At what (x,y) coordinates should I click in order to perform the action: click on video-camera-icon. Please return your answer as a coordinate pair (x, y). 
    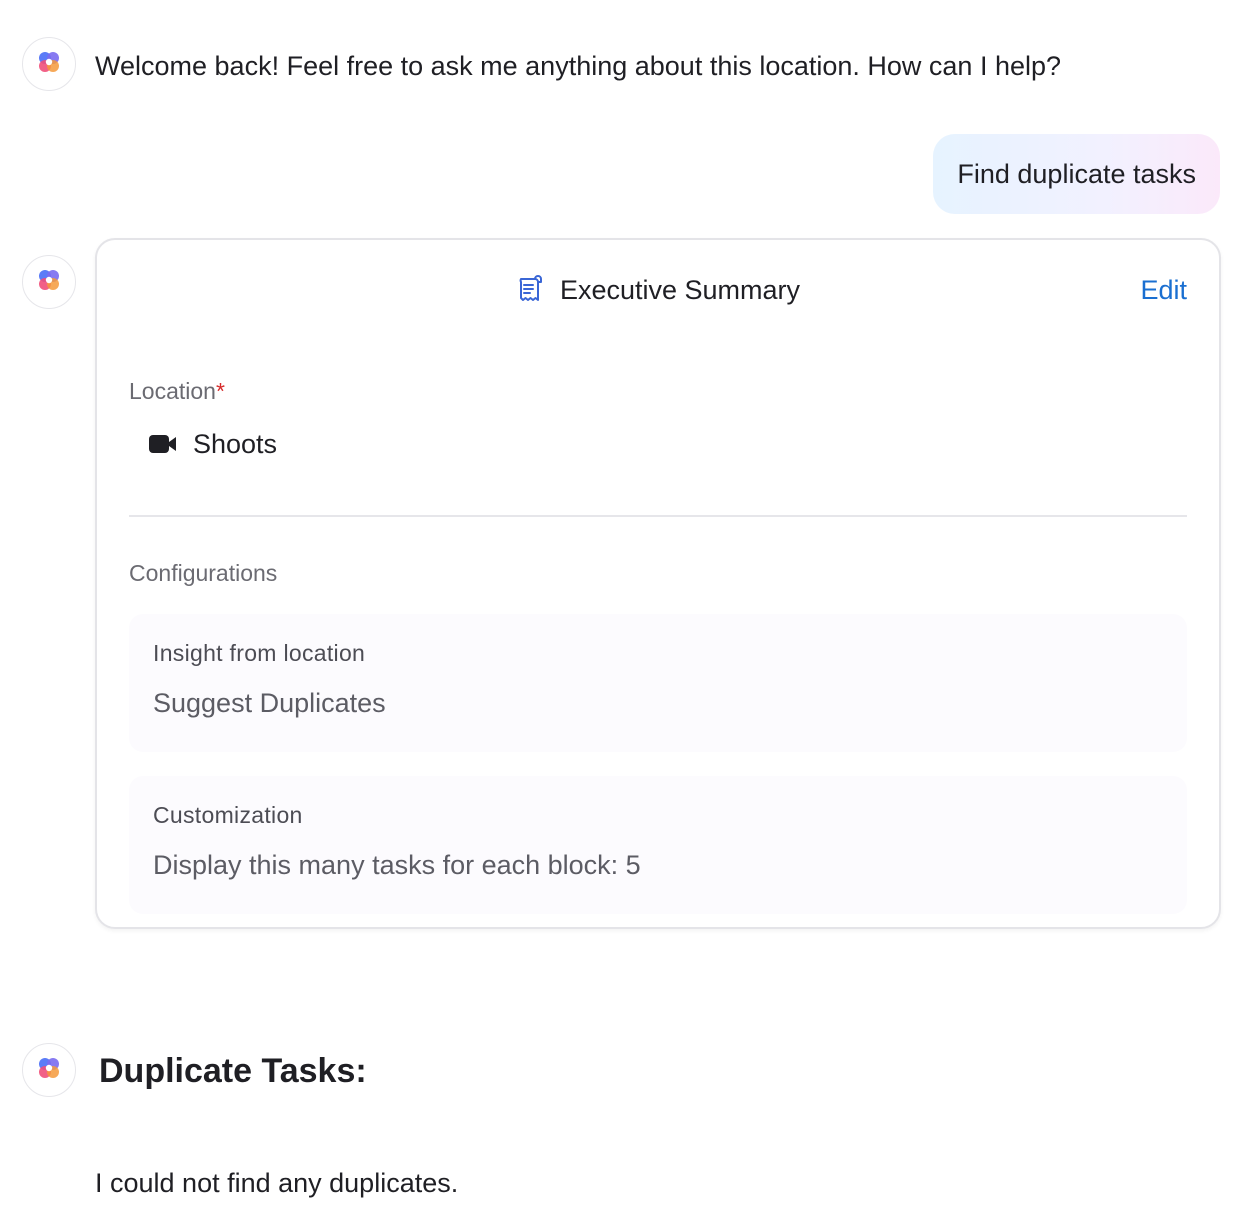
    Looking at the image, I should click on (163, 444).